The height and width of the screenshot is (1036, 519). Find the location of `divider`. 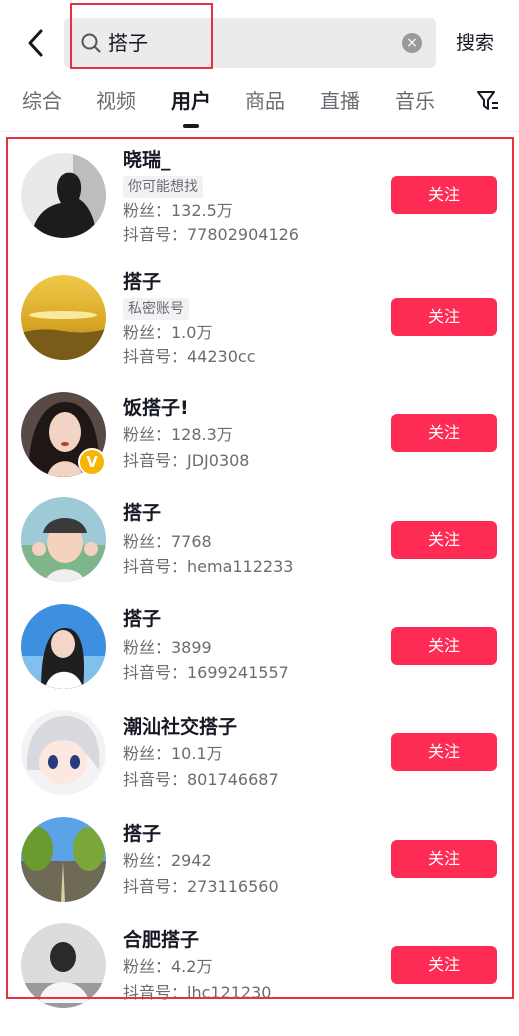

divider is located at coordinates (259, 131).